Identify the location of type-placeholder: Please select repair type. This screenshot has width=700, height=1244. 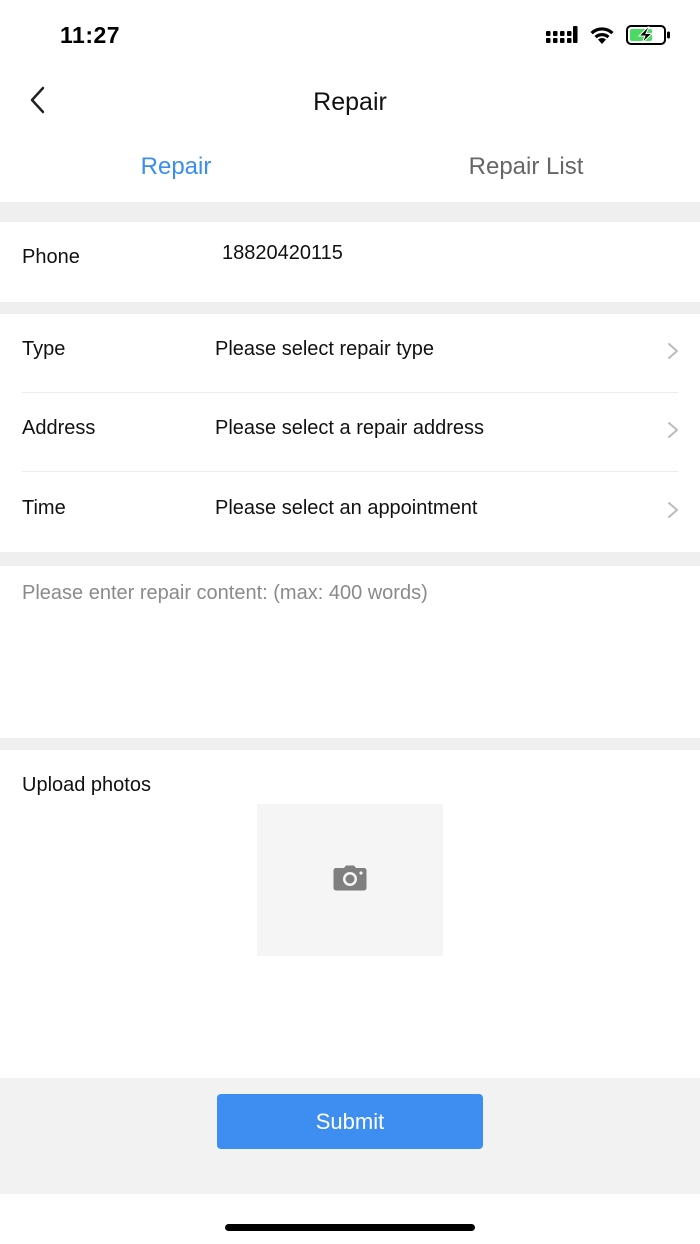
(325, 349).